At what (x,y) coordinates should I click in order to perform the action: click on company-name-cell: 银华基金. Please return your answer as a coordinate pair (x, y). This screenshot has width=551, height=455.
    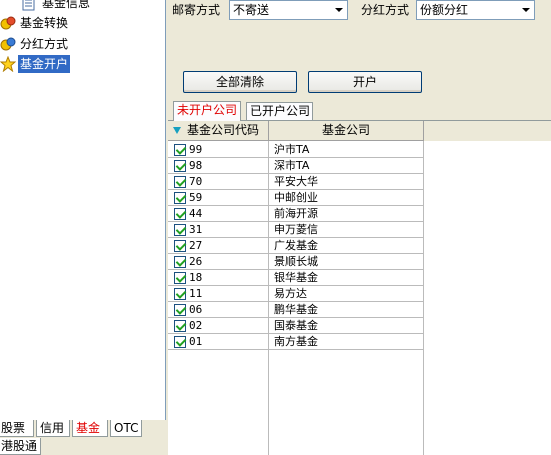
    Looking at the image, I should click on (296, 277).